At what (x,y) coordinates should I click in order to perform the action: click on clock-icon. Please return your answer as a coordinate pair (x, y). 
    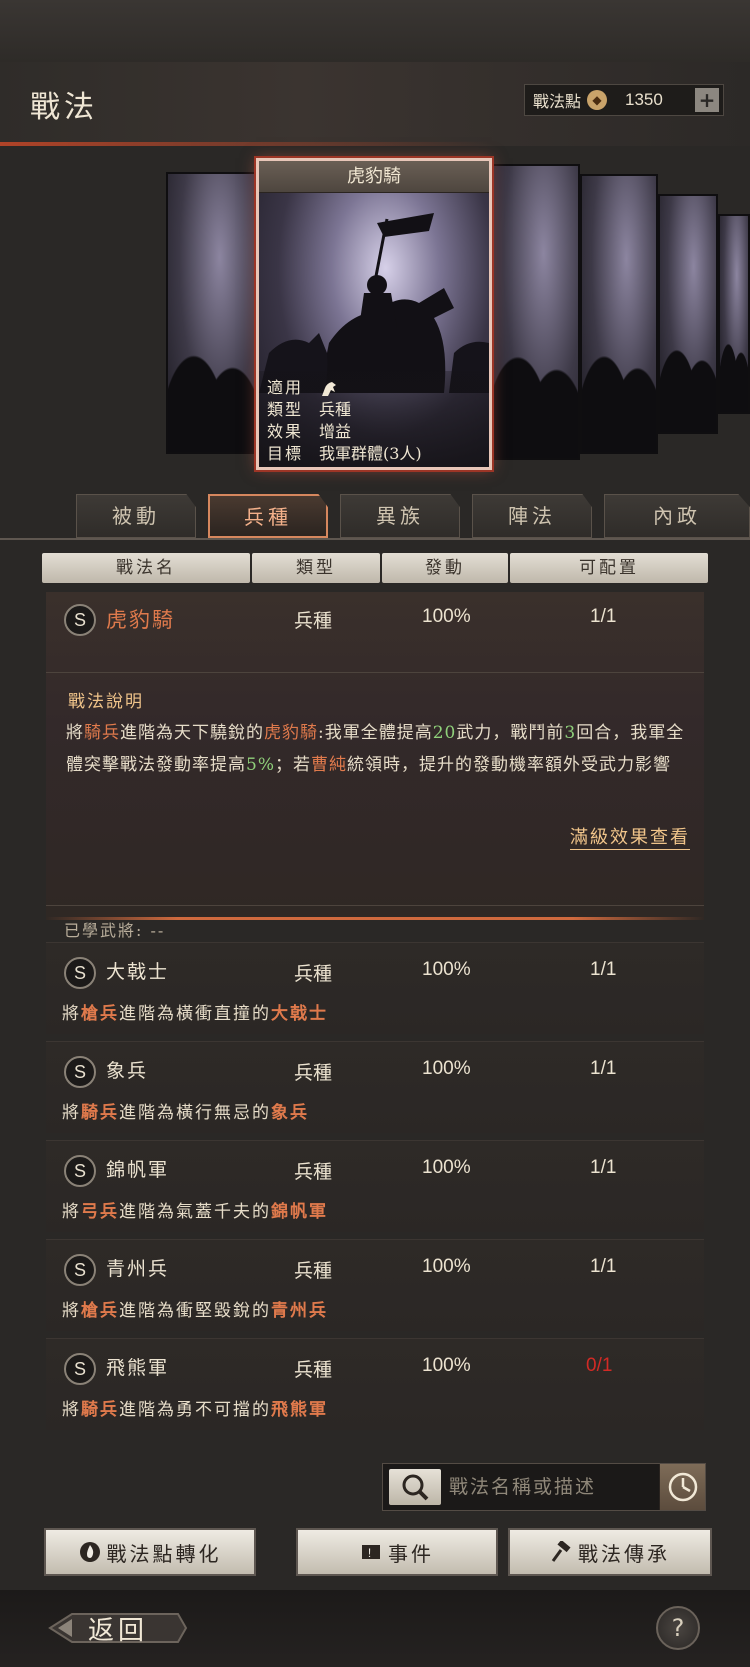
    Looking at the image, I should click on (683, 1487).